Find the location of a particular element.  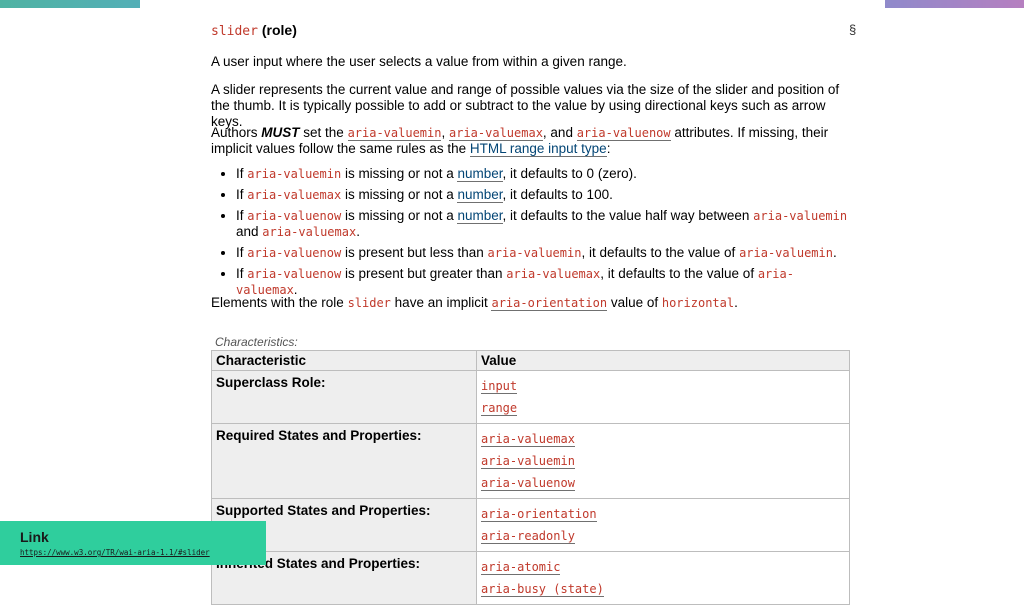

text: , it defaults to 100. is located at coordinates (557, 194).